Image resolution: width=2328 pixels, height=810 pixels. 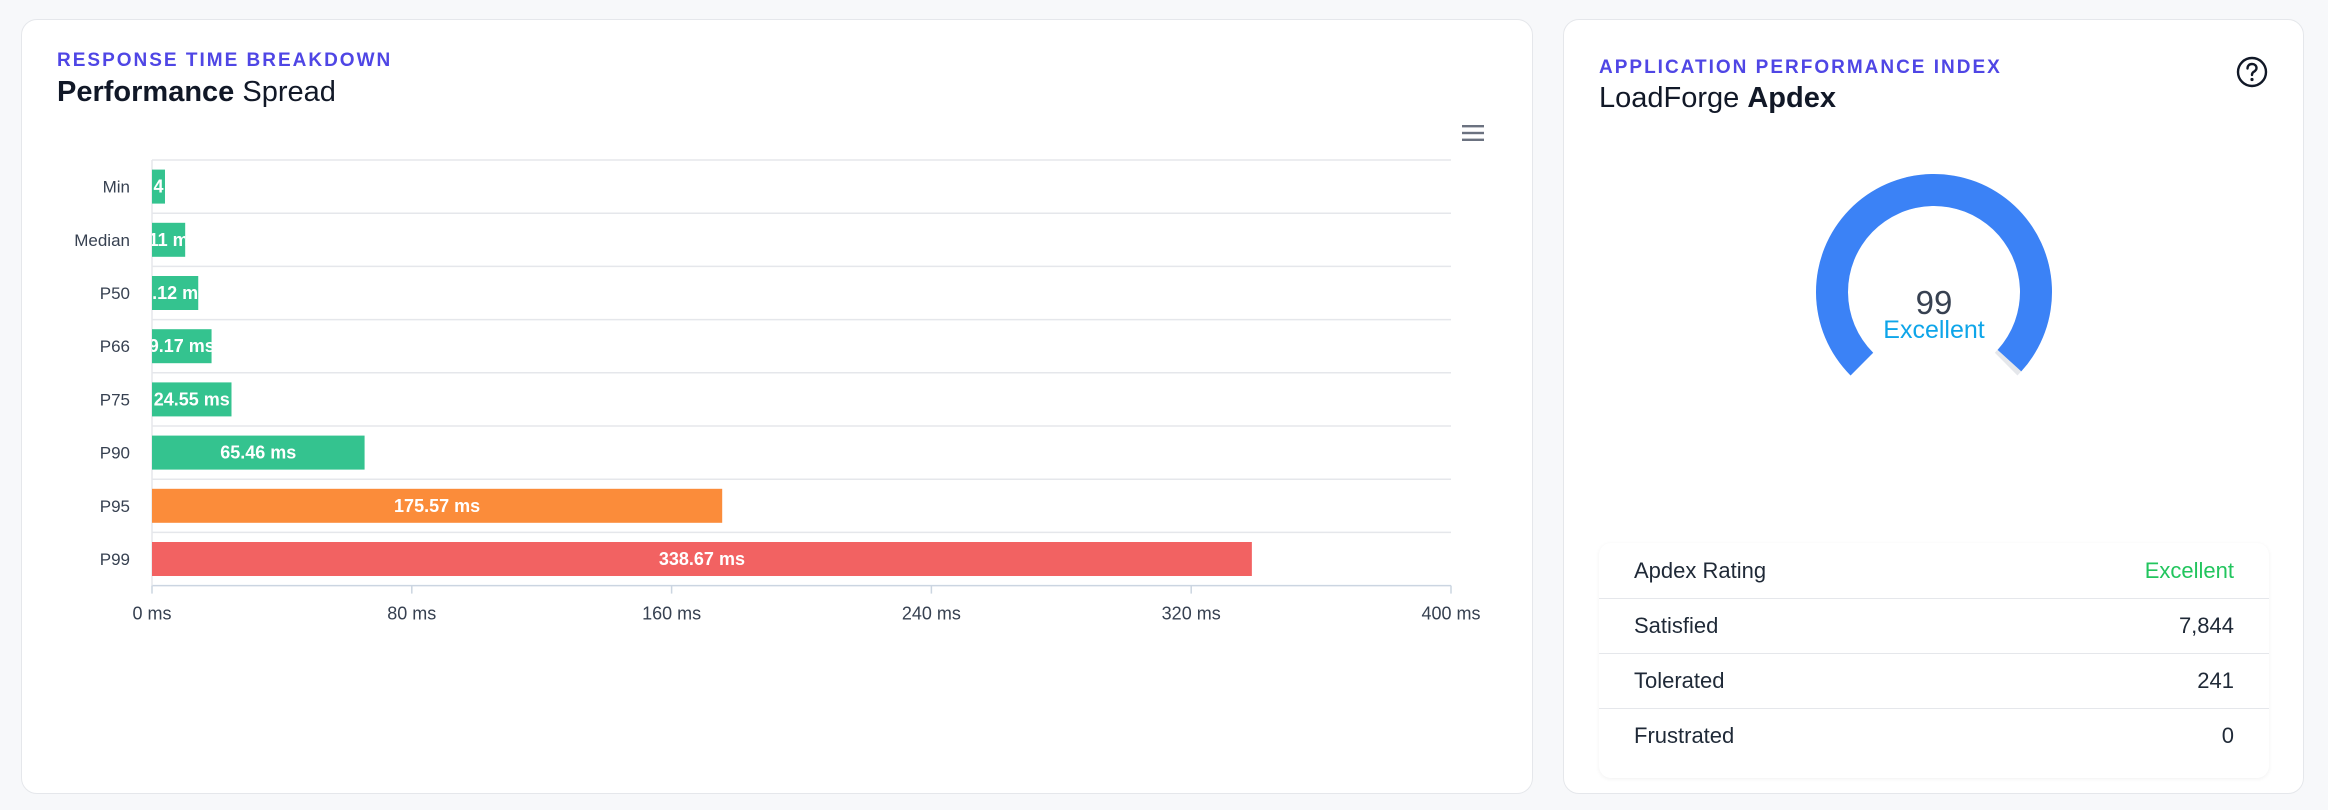 What do you see at coordinates (182, 346) in the screenshot?
I see `bar-value-label: 9.17 ms` at bounding box center [182, 346].